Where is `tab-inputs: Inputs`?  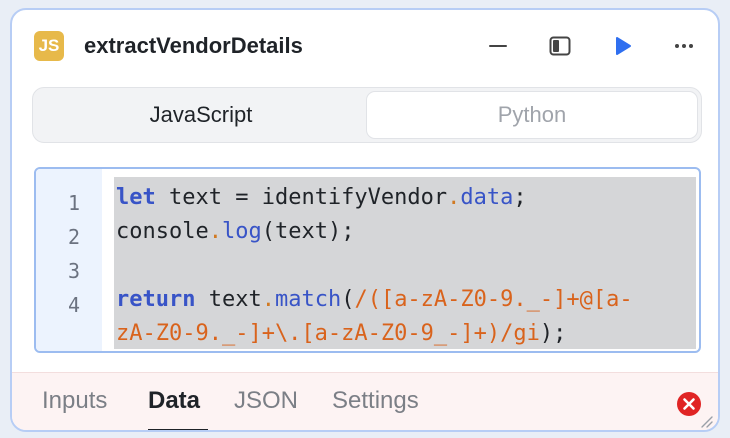 tab-inputs: Inputs is located at coordinates (74, 401).